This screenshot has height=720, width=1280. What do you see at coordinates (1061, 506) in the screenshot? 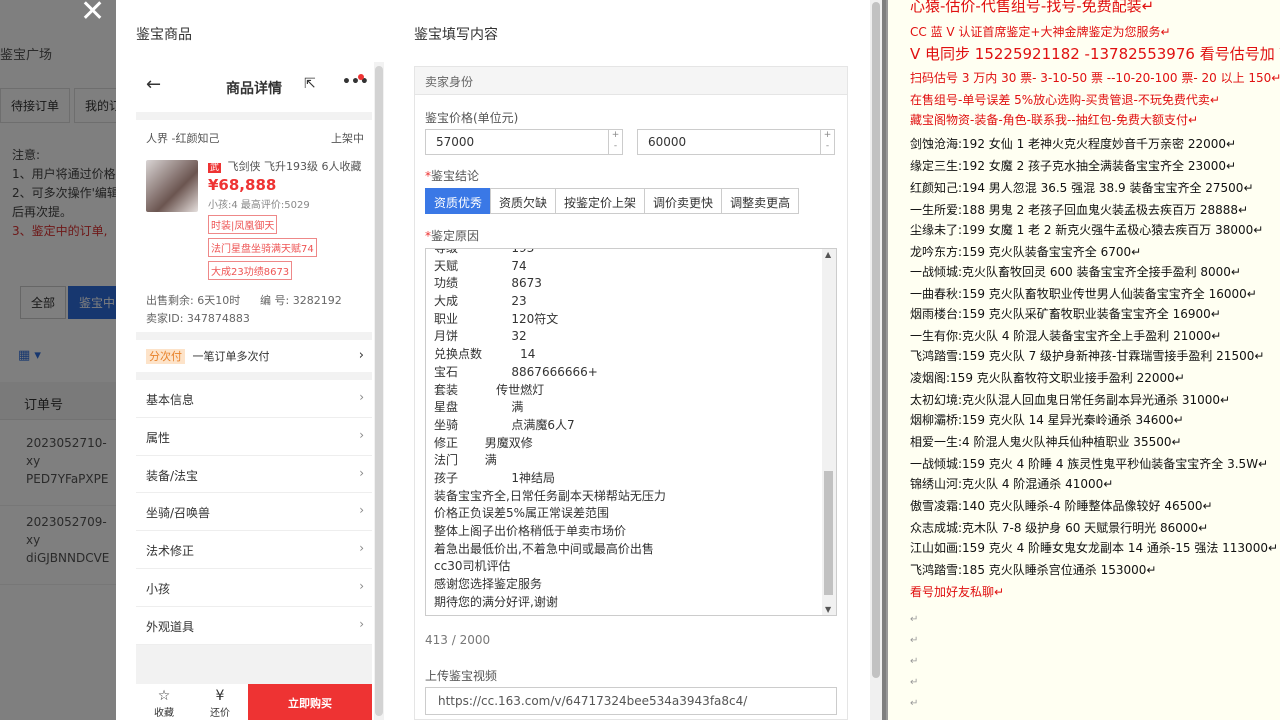
I see `notepad-line: 傲雪凌霜:140 克火队睡杀-4 阶睡整体品像较好 46500↵` at bounding box center [1061, 506].